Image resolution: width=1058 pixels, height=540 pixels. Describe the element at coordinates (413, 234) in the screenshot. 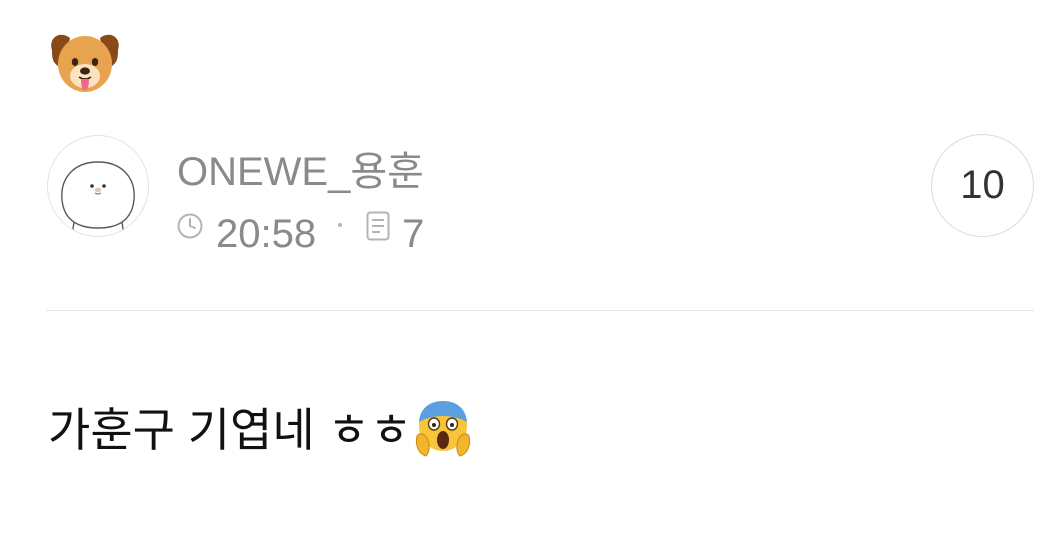

I see `document-count: 7` at that location.